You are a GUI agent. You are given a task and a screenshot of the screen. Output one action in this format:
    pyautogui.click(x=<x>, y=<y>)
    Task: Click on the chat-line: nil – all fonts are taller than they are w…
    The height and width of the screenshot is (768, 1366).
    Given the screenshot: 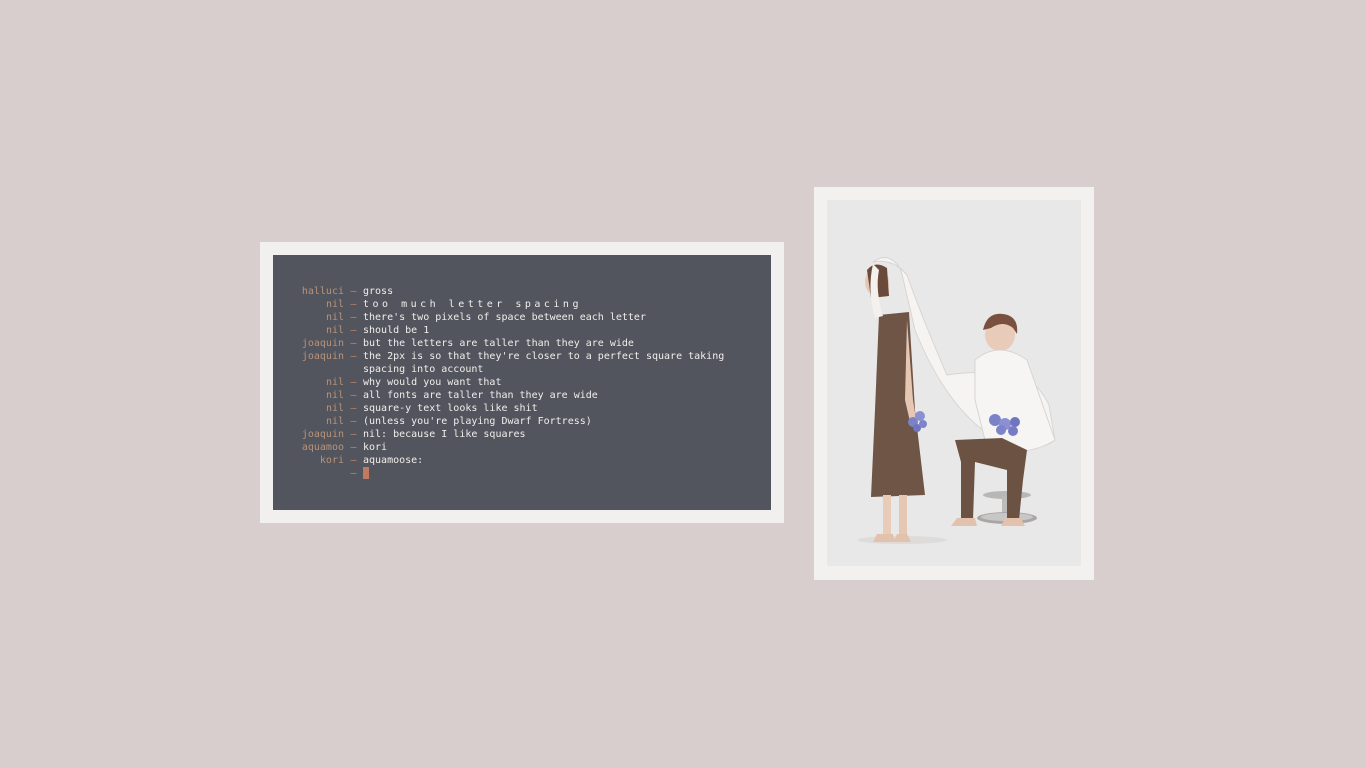 What is the action you would take?
    pyautogui.click(x=522, y=395)
    